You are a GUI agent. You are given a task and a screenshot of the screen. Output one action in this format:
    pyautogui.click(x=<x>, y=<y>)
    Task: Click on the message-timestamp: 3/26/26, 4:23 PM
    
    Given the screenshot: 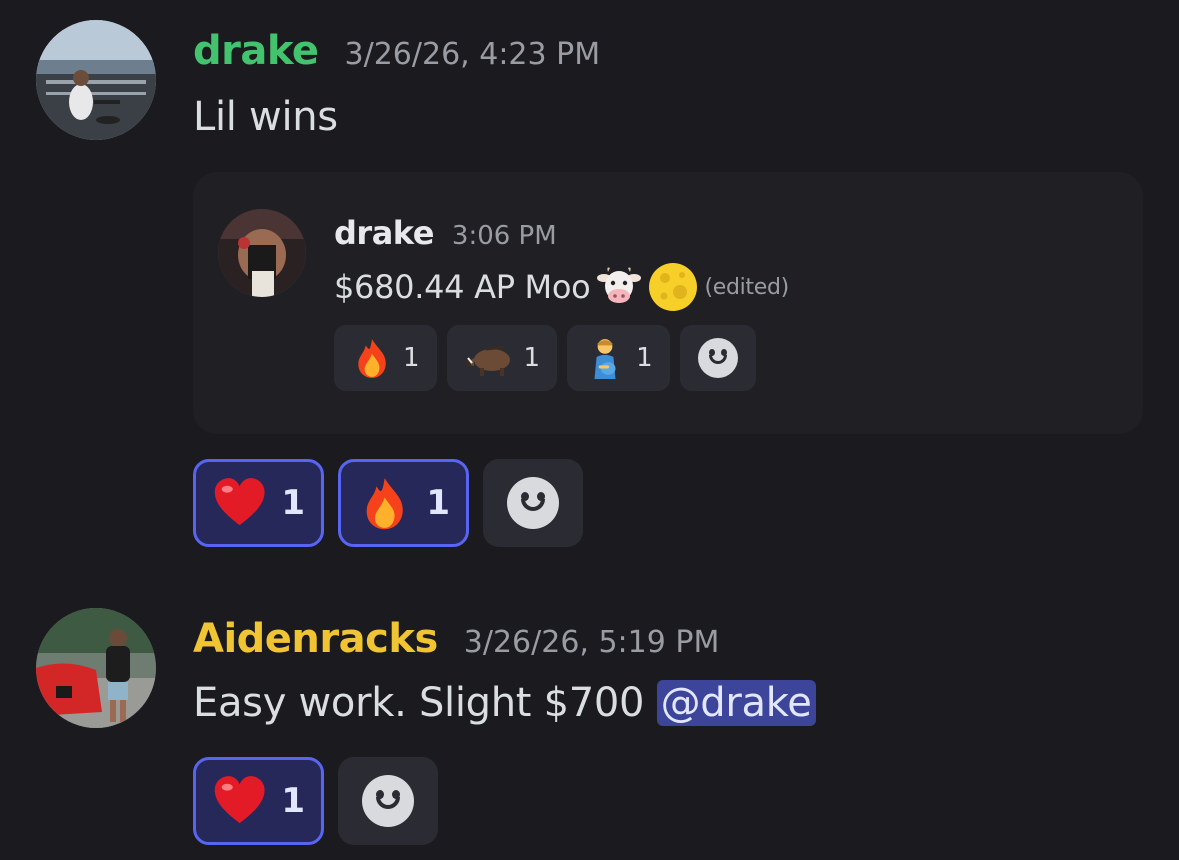 What is the action you would take?
    pyautogui.click(x=472, y=54)
    